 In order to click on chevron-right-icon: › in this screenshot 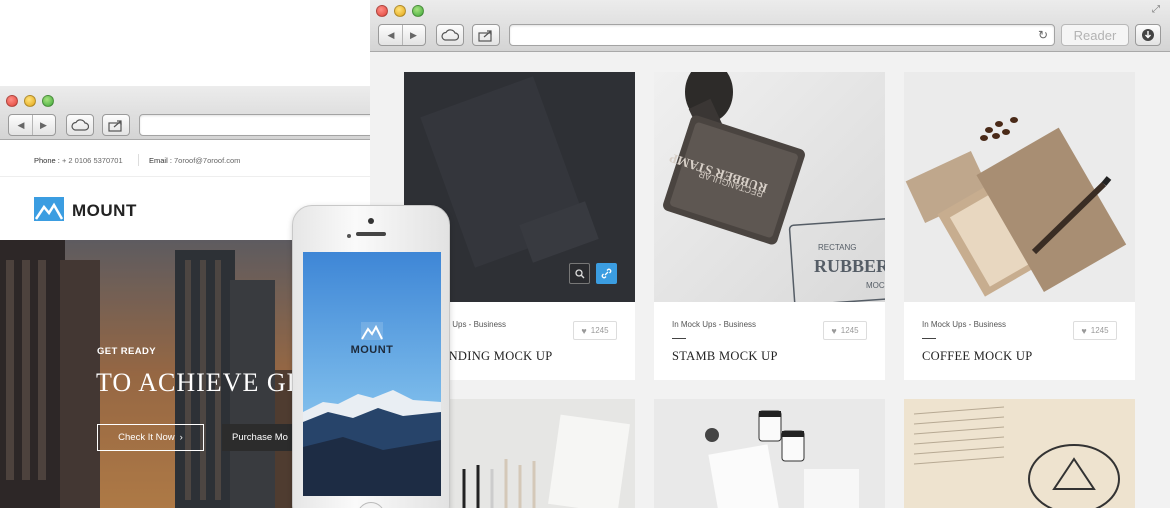, I will do `click(181, 437)`.